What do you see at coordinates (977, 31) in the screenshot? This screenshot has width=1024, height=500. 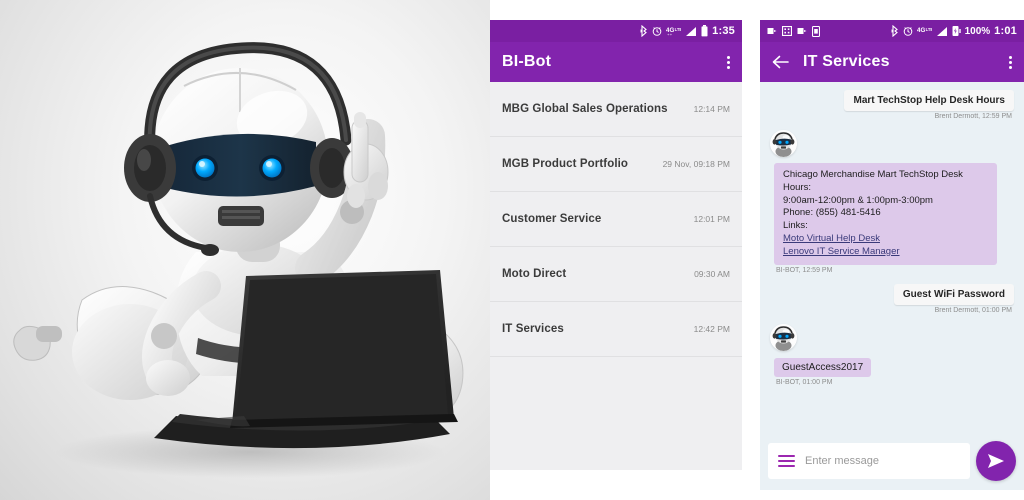 I see `battery-percent: 100%` at bounding box center [977, 31].